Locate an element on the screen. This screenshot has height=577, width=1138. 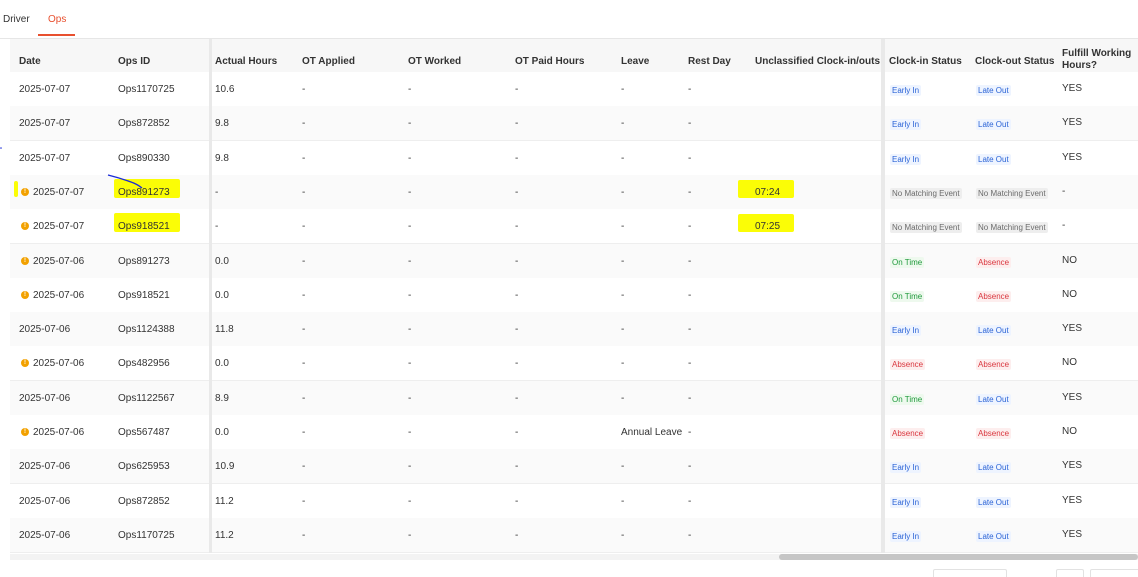
highlighter-mark is located at coordinates (16, 189).